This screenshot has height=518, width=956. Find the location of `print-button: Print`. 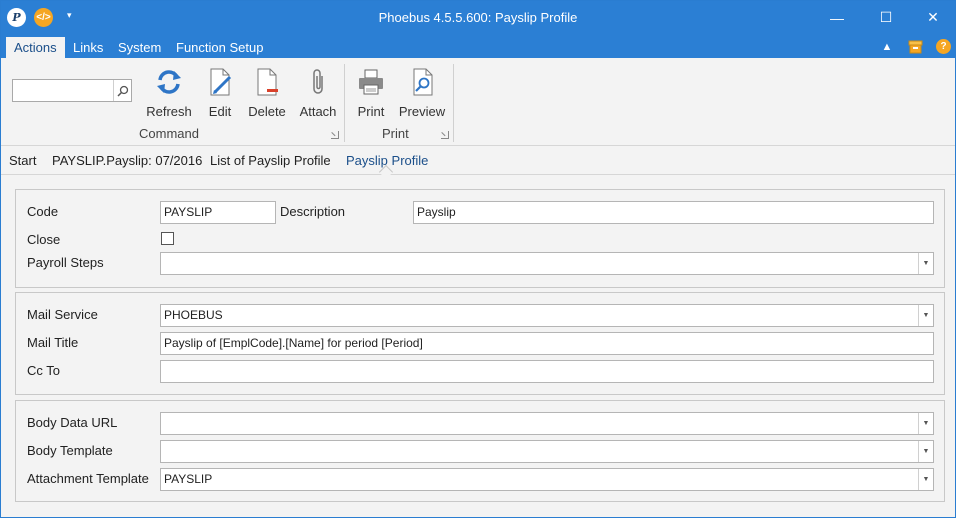

print-button: Print is located at coordinates (371, 93).